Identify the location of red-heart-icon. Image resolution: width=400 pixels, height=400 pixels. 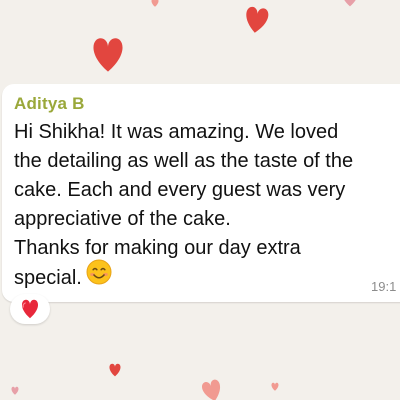
(30, 309).